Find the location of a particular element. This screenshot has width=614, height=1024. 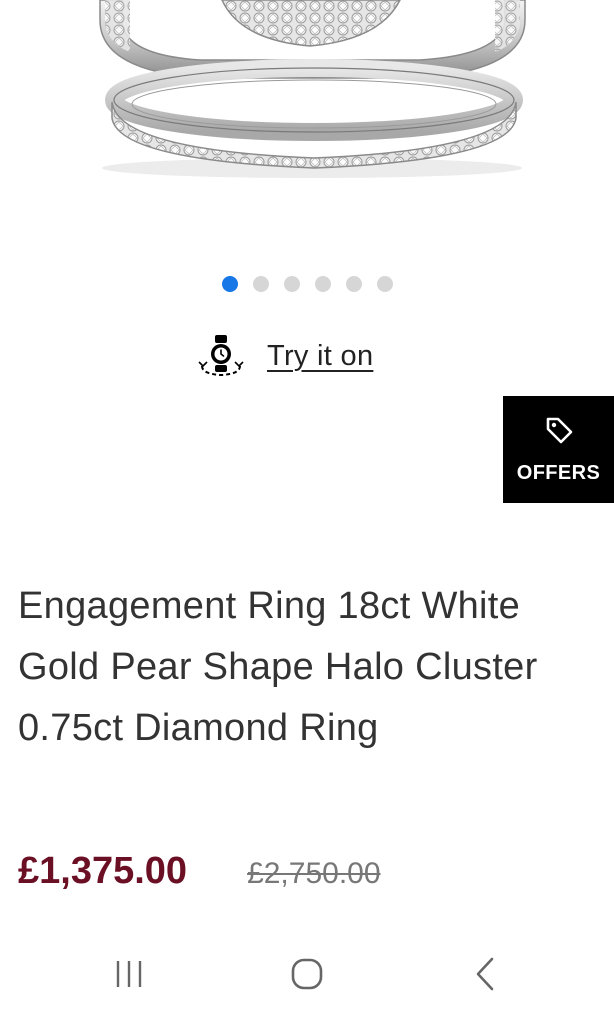

recent-apps-icon is located at coordinates (129, 976).